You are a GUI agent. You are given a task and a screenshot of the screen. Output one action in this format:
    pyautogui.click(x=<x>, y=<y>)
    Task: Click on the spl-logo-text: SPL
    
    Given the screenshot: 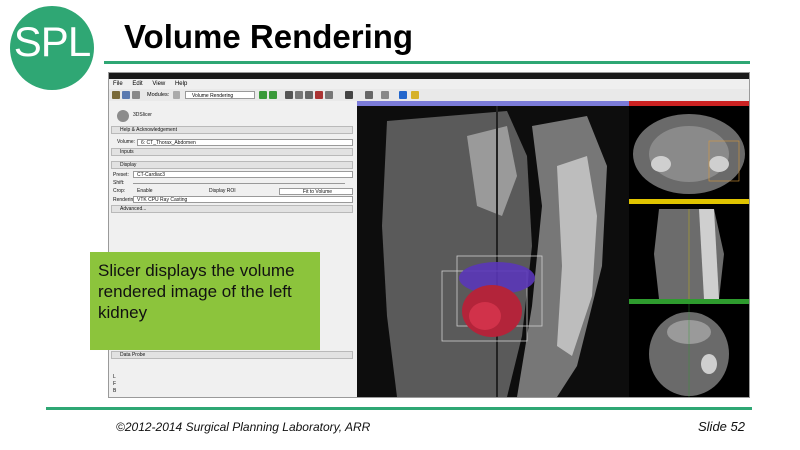 What is the action you would take?
    pyautogui.click(x=52, y=41)
    